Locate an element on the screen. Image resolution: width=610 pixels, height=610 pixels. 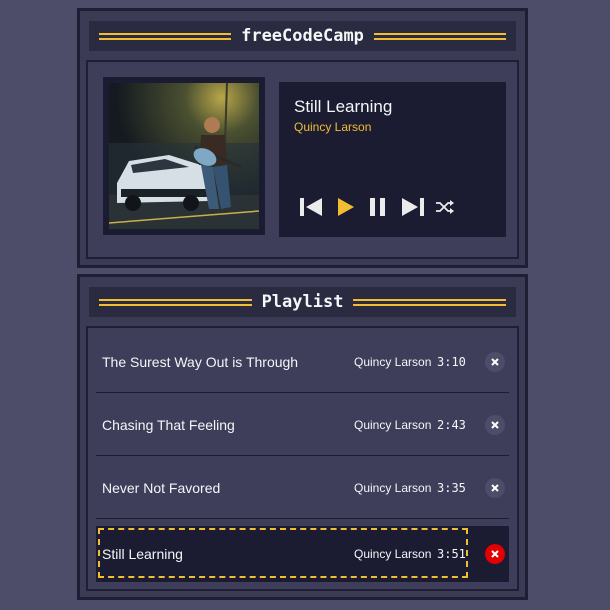
previous-icon is located at coordinates (311, 207).